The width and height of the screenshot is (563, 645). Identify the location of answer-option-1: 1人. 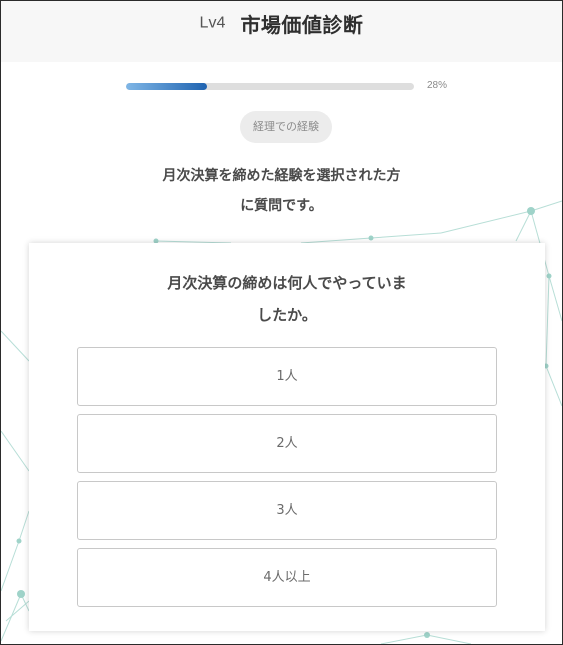
(287, 376).